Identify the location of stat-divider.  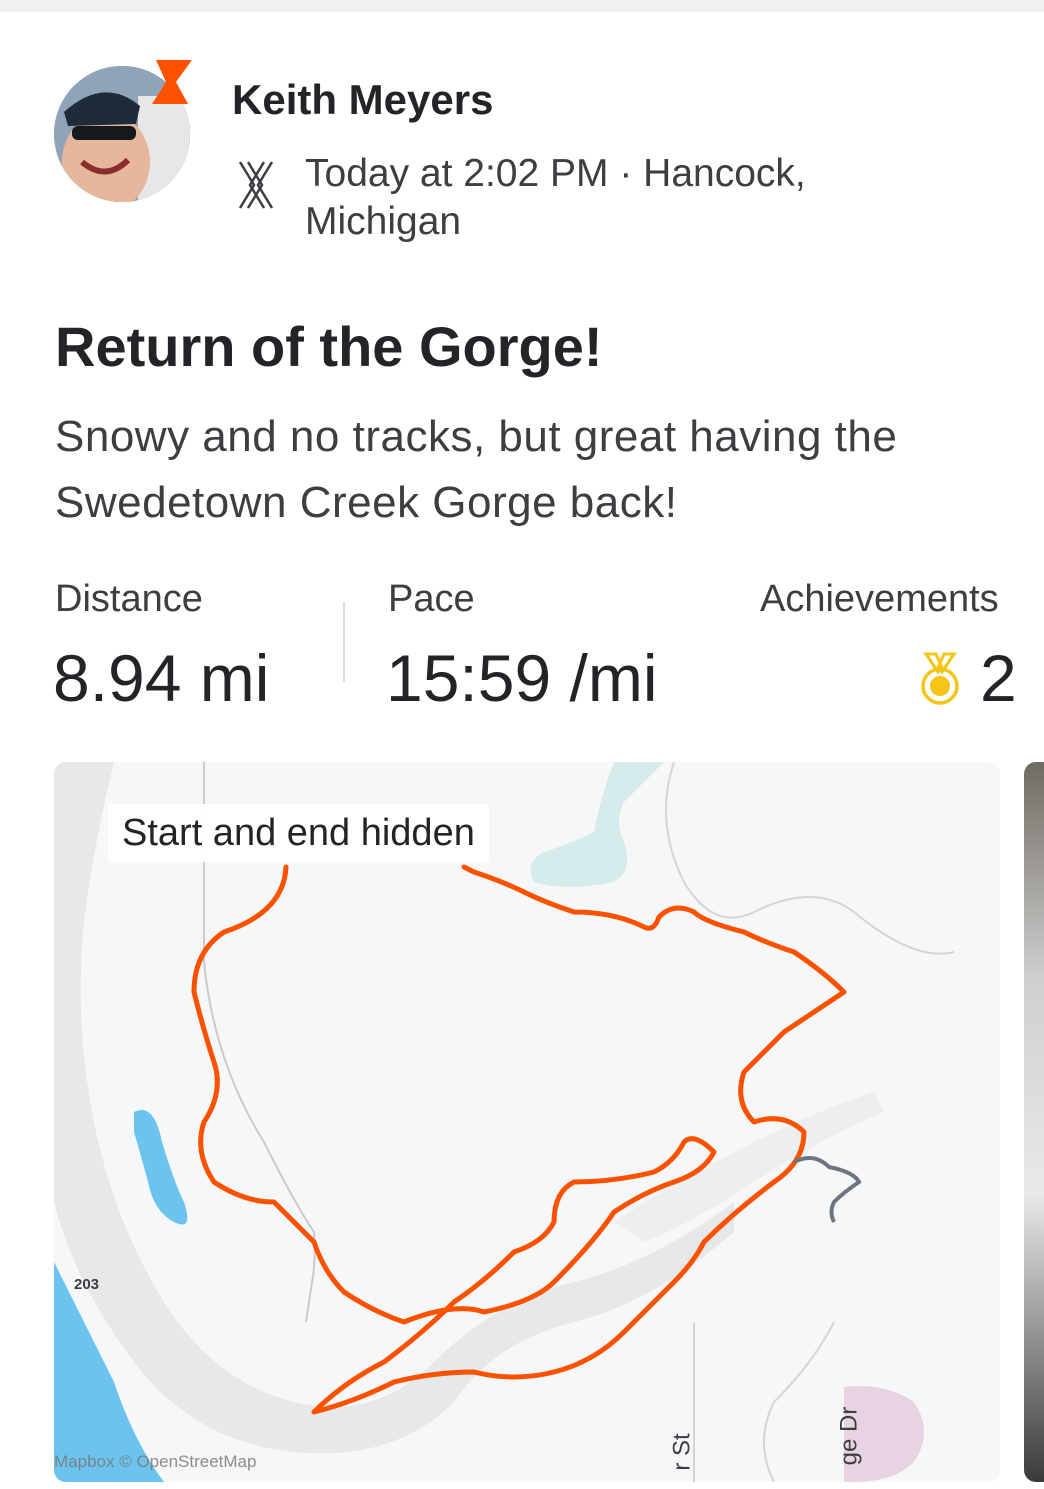
(344, 642).